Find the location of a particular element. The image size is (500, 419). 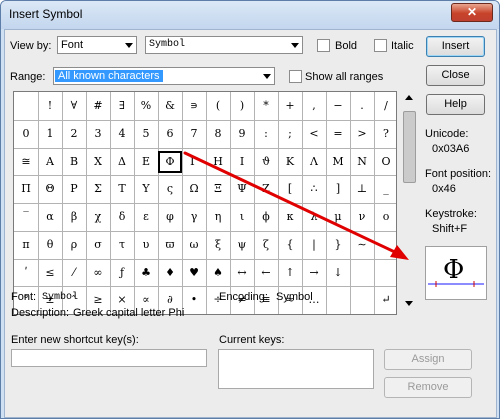

symbol-cell: Δ is located at coordinates (122, 162).